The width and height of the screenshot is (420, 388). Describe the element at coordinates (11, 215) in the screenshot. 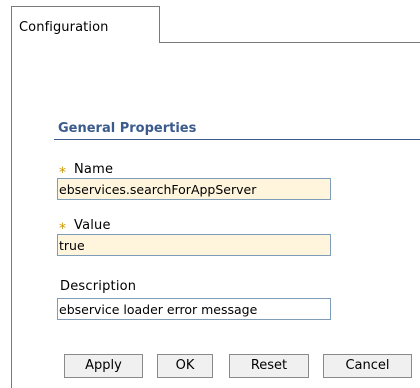

I see `panel-border` at that location.